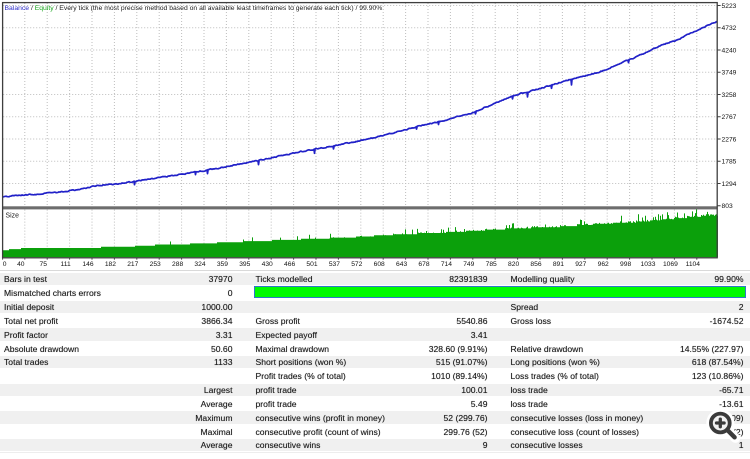 The image size is (750, 459). I want to click on svg-text: 1104, so click(693, 263).